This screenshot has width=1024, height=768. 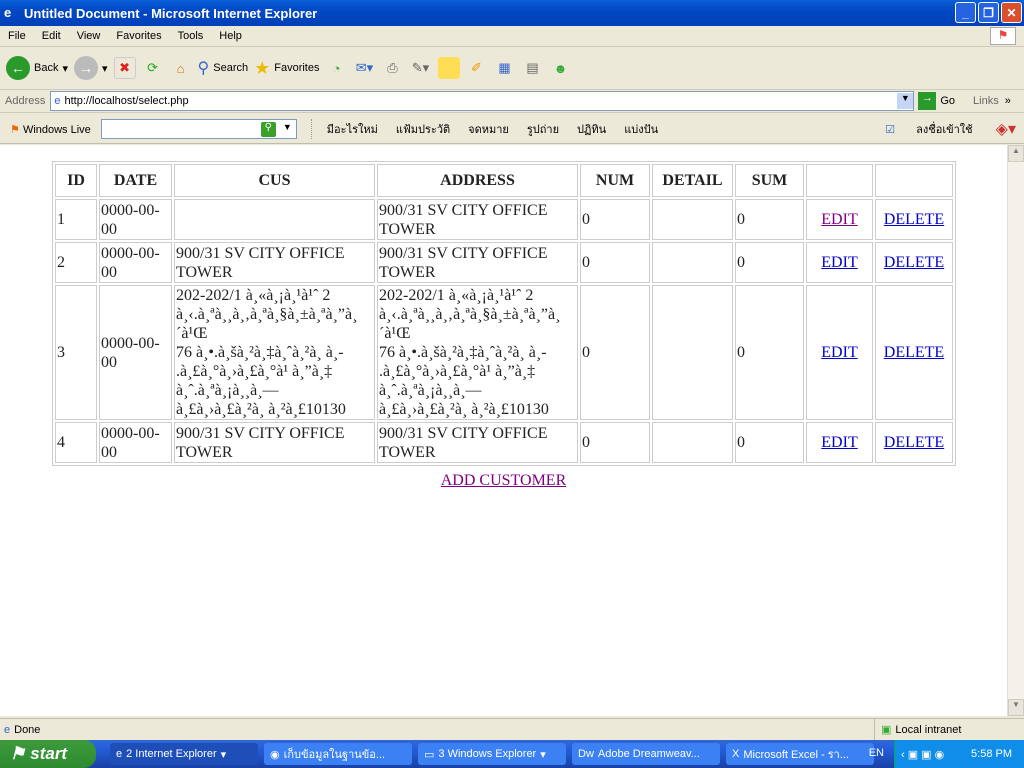 I want to click on back-button: ← Back ▾, so click(x=37, y=68).